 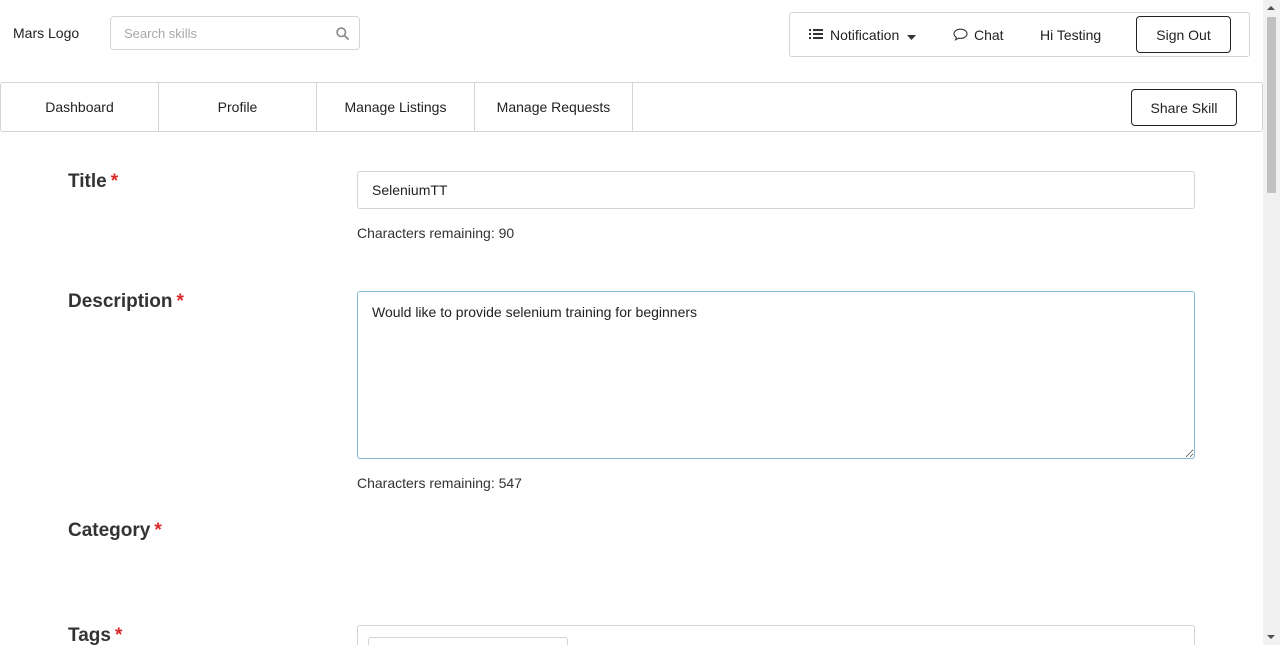 I want to click on description-label-text: Description, so click(x=120, y=301).